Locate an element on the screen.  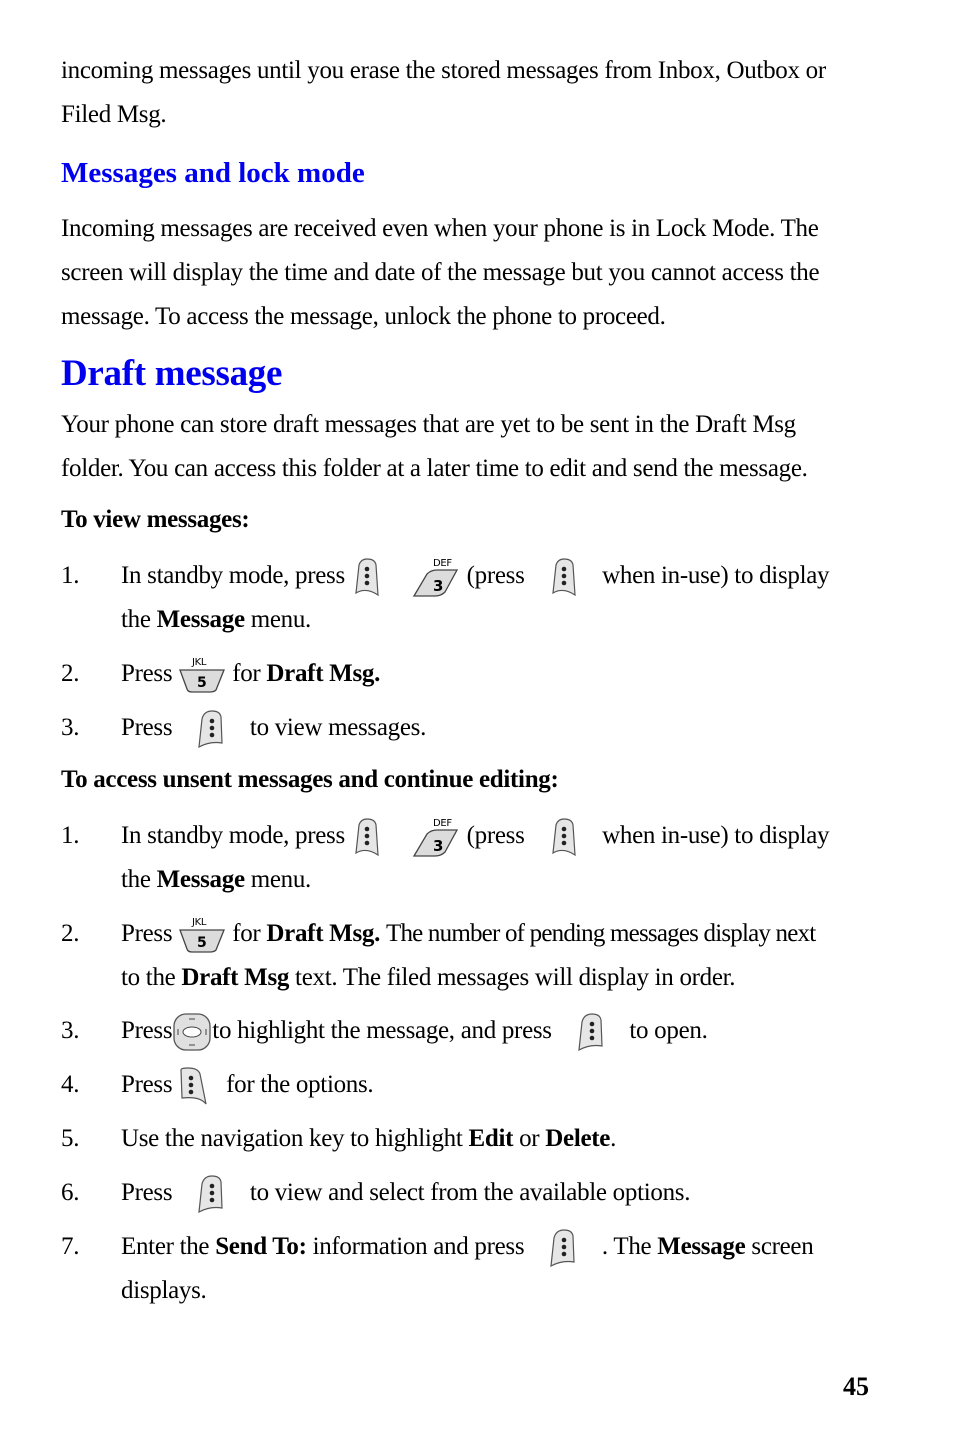
step-text: screen is located at coordinates (782, 1246).